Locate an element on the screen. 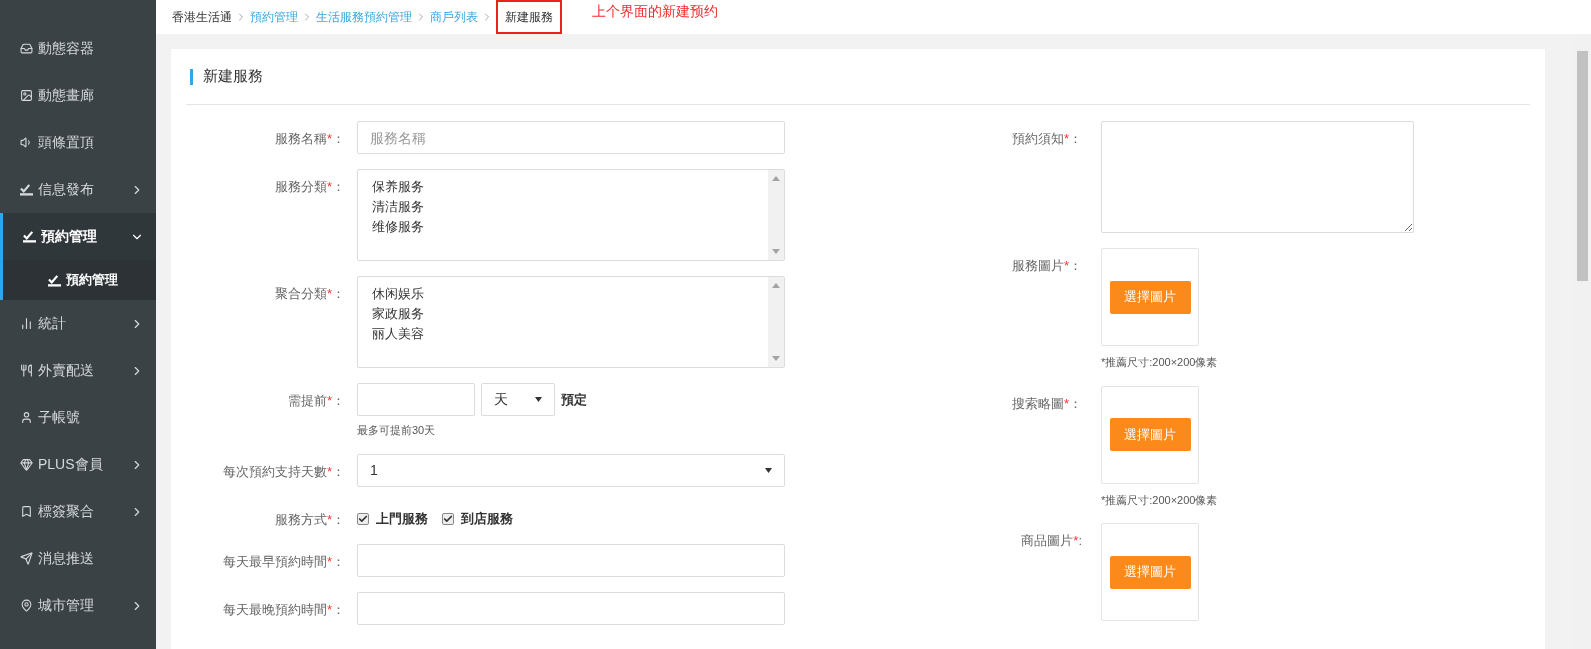 The width and height of the screenshot is (1591, 649). list-option: 休闲娱乐 is located at coordinates (570, 294).